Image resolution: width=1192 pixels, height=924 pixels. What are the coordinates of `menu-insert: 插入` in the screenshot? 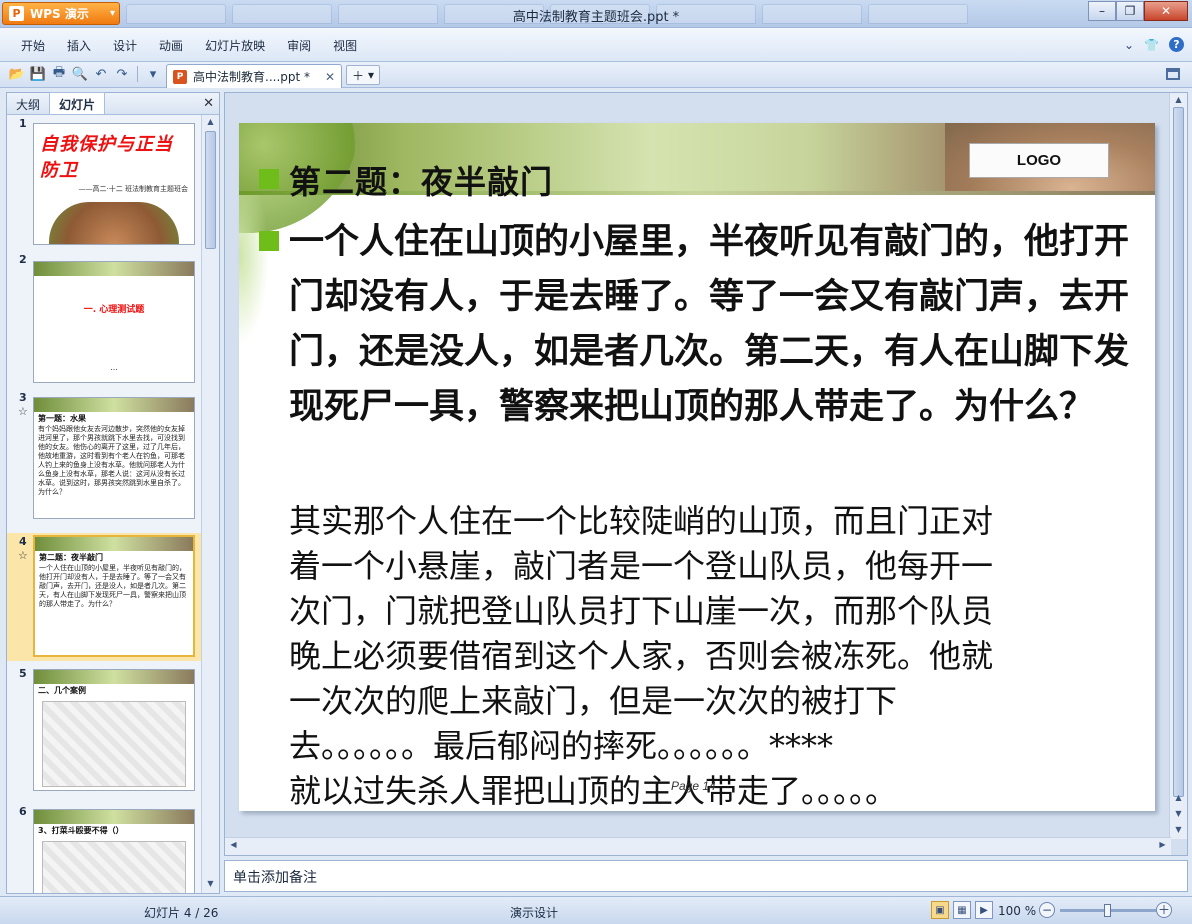 It's located at (79, 45).